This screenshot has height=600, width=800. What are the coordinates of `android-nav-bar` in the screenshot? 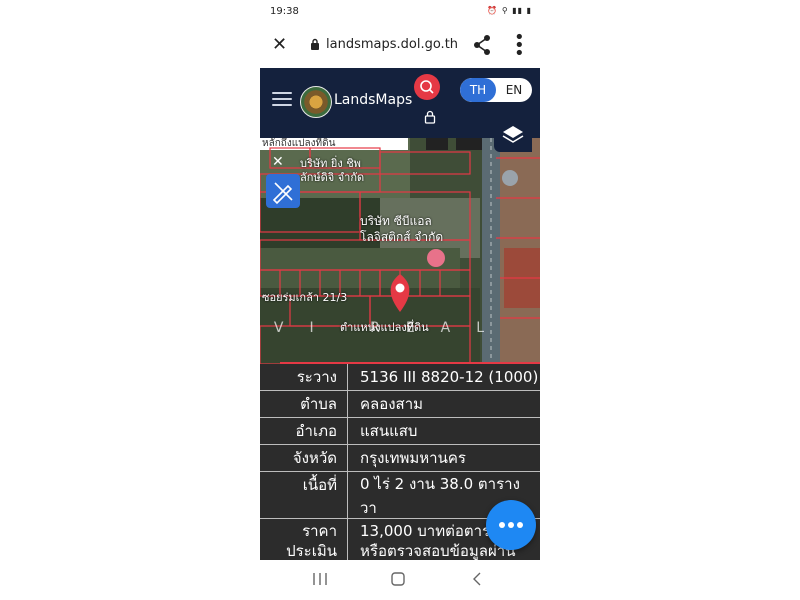 It's located at (400, 580).